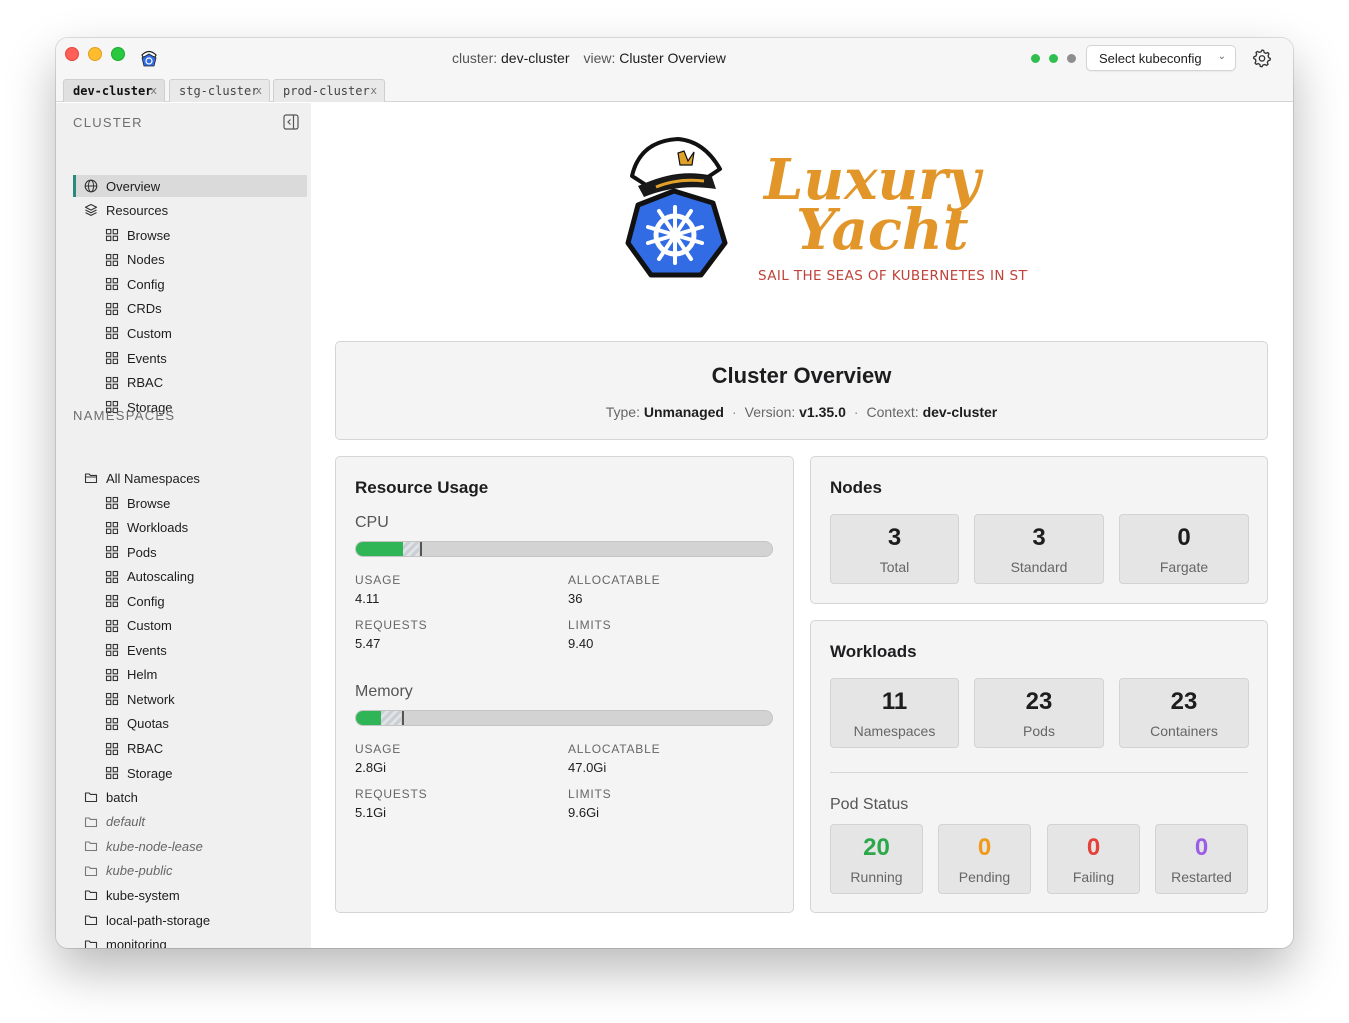  I want to click on memory-limits-value: 9.6Gi, so click(584, 812).